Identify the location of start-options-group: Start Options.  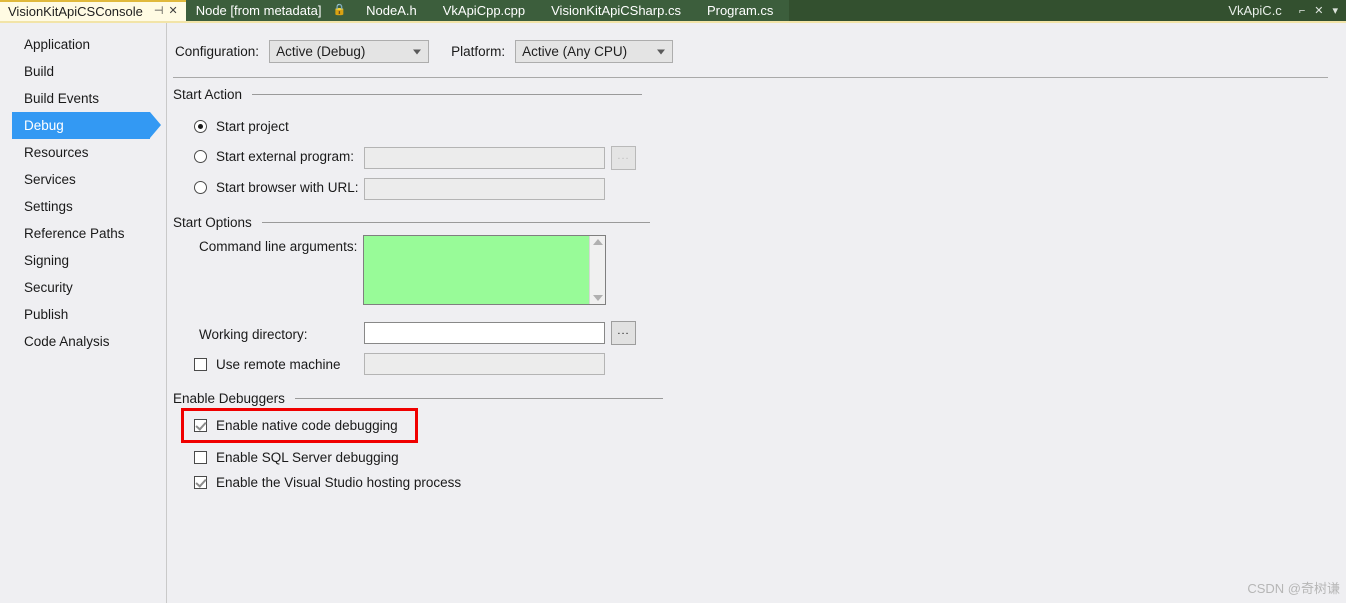
(411, 222).